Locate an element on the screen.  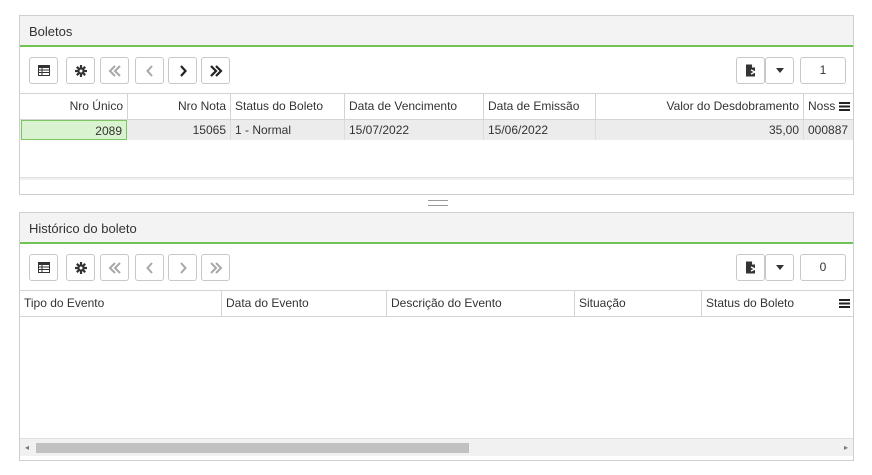
table-cell: 15/07/2022 is located at coordinates (414, 130).